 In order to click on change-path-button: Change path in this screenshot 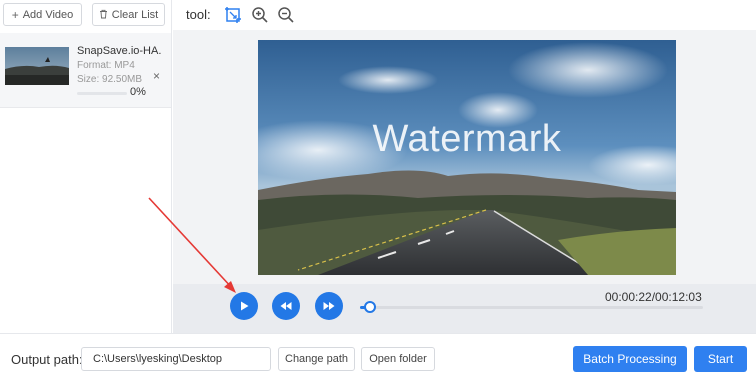, I will do `click(316, 359)`.